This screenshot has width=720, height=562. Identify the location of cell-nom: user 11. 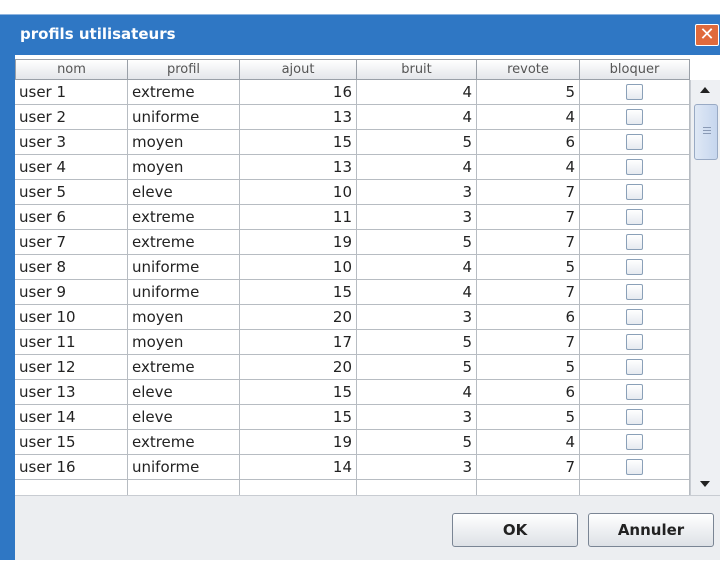
(71, 342).